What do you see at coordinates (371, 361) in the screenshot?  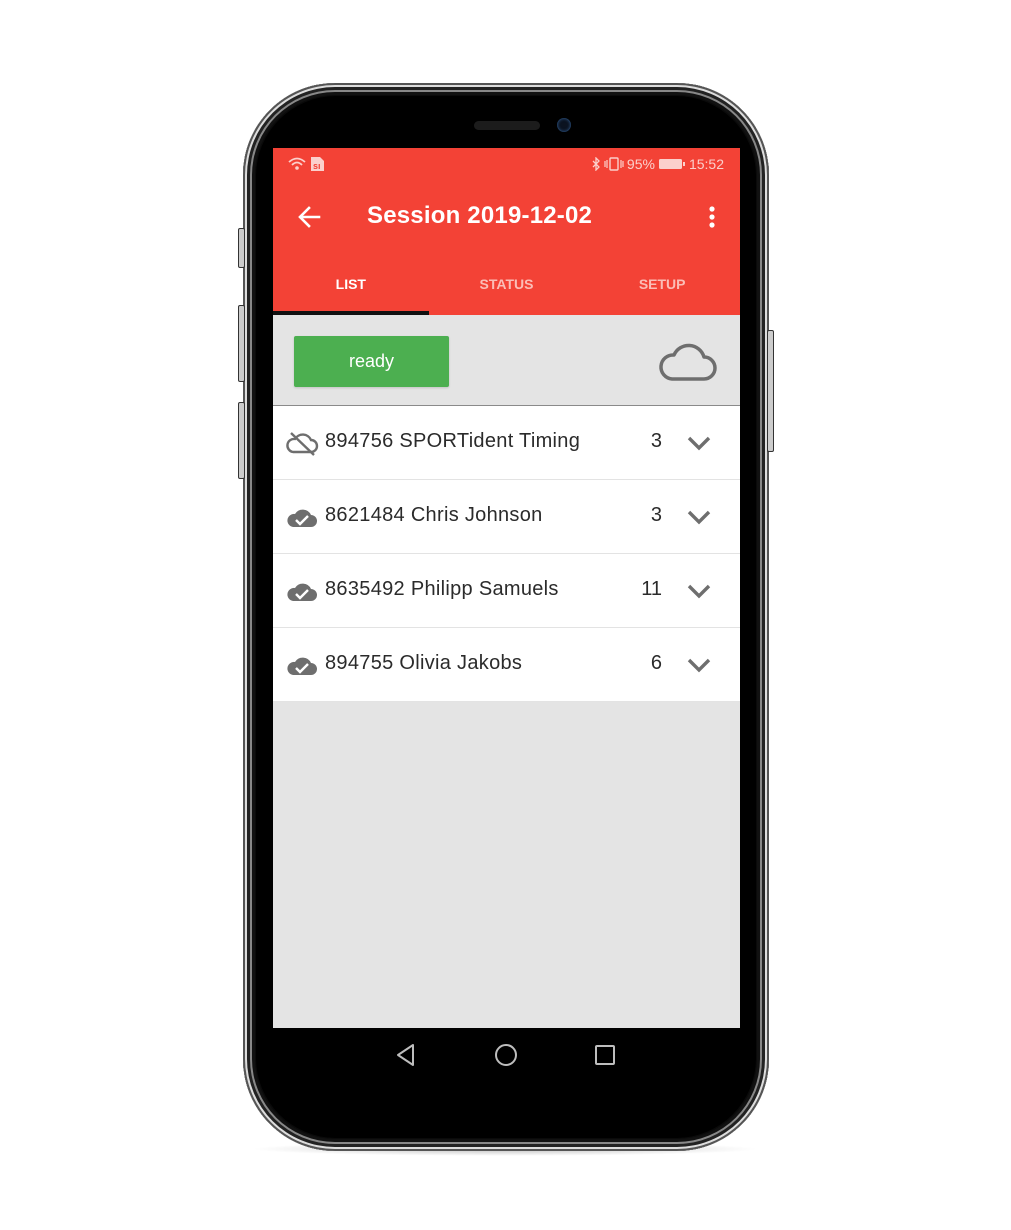 I see `ready-button: ready` at bounding box center [371, 361].